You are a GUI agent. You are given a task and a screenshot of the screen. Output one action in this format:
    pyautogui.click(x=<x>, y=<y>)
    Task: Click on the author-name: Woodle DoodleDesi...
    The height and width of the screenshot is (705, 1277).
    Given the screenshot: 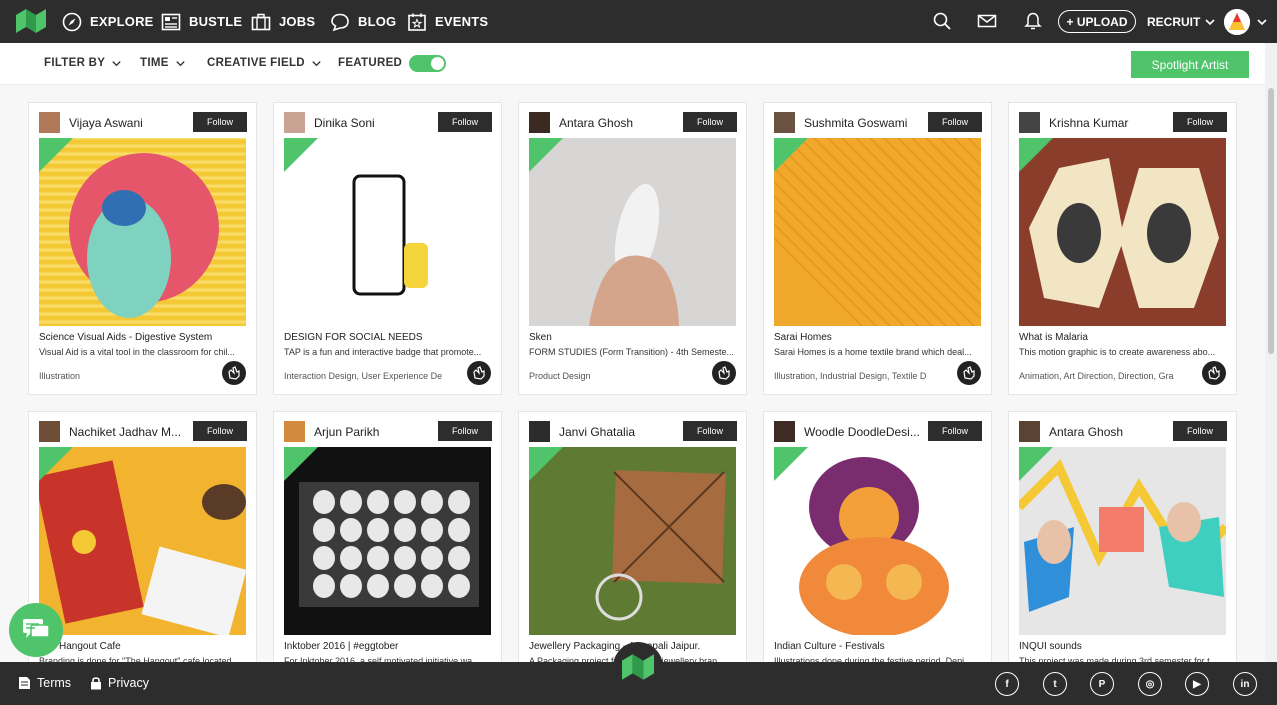 What is the action you would take?
    pyautogui.click(x=863, y=432)
    